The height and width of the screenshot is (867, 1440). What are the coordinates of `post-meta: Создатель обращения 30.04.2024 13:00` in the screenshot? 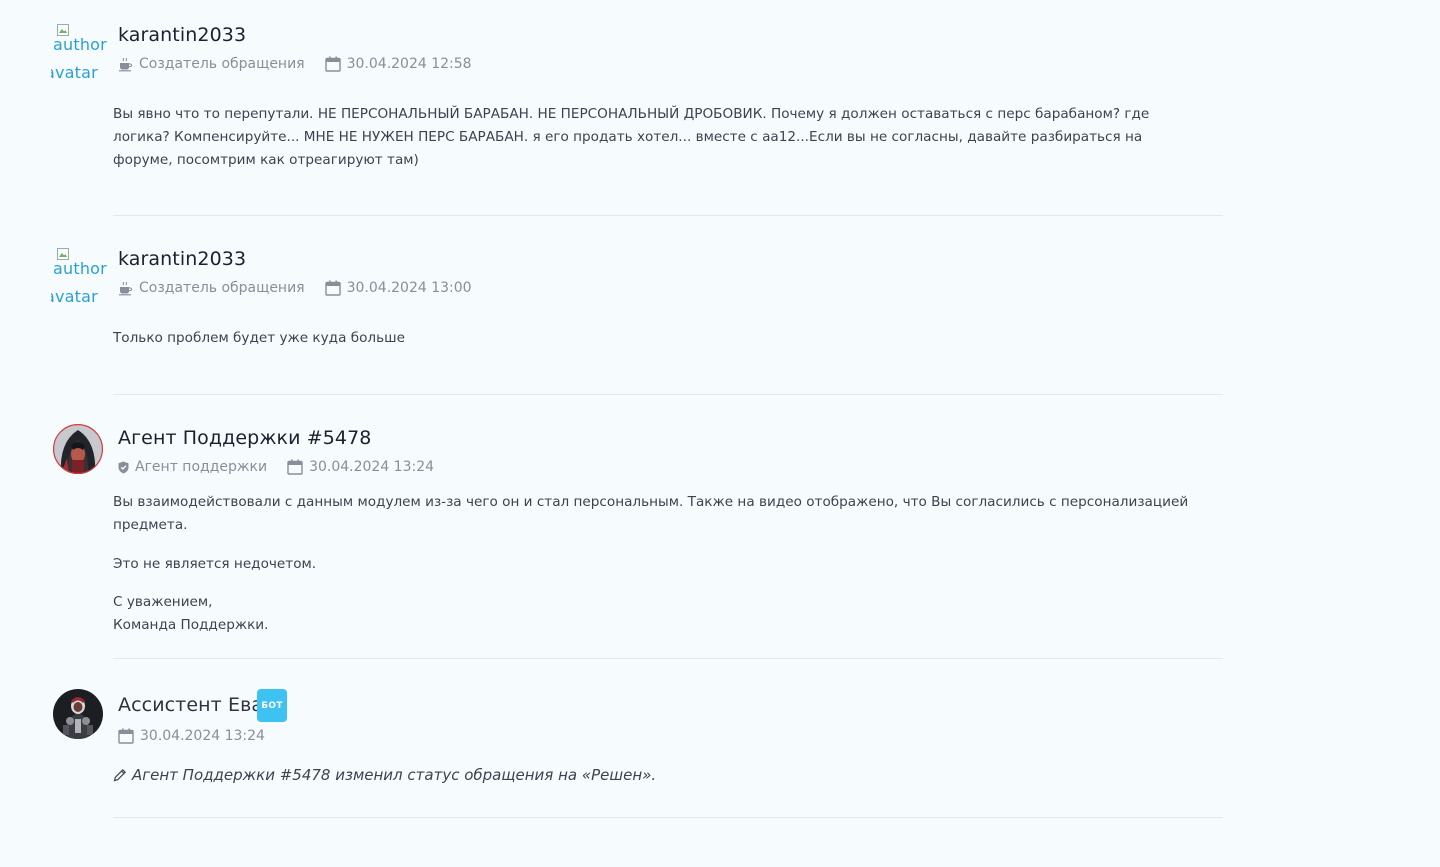 It's located at (295, 288).